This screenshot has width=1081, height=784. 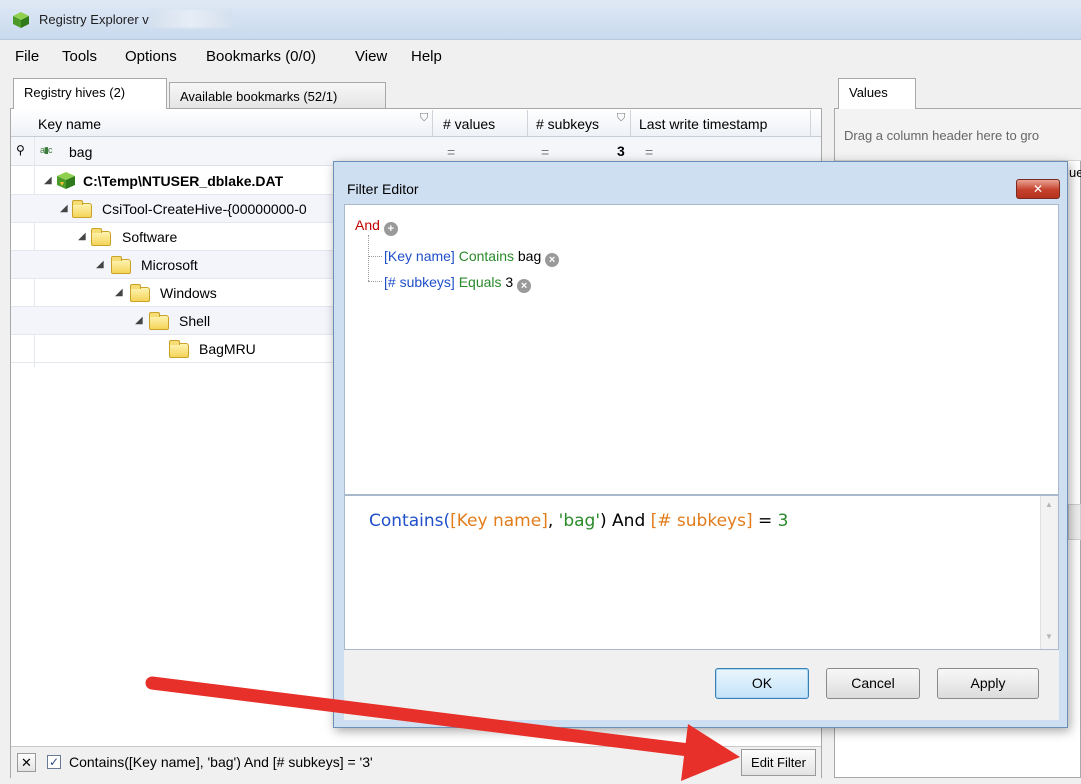 I want to click on condition-operator: Equals, so click(x=480, y=282).